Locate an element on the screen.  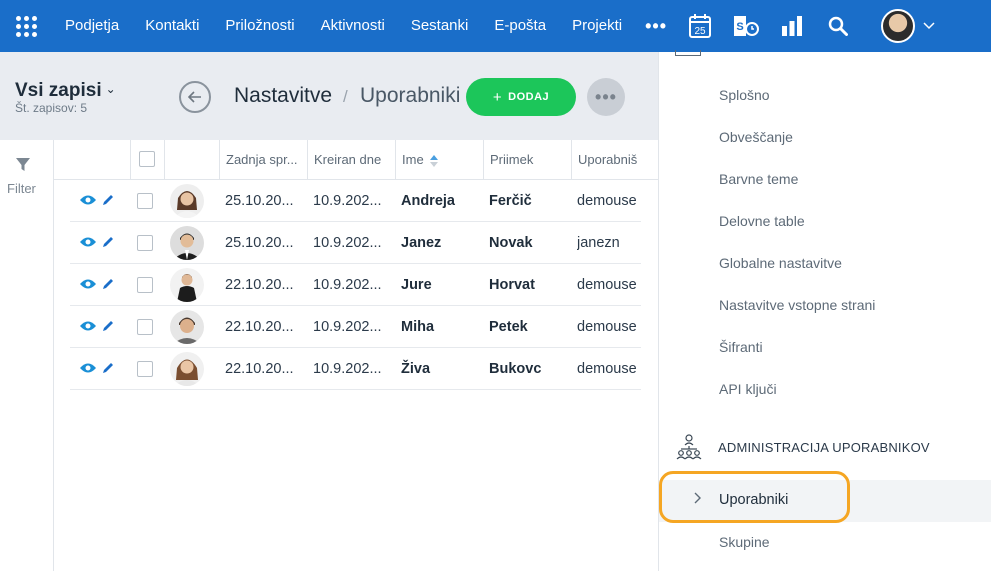
back-button is located at coordinates (195, 97).